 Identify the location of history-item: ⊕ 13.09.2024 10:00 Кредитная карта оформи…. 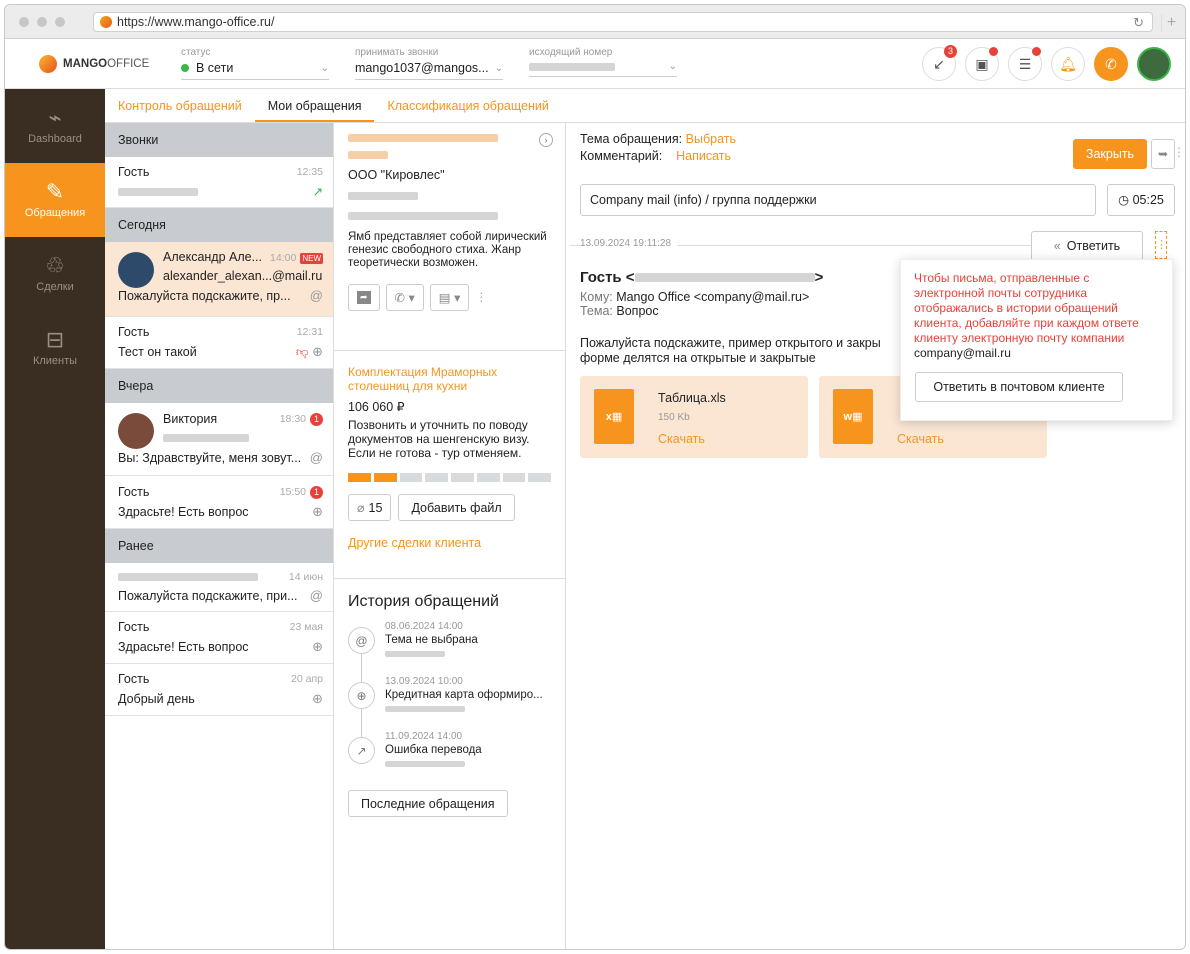
(449, 707).